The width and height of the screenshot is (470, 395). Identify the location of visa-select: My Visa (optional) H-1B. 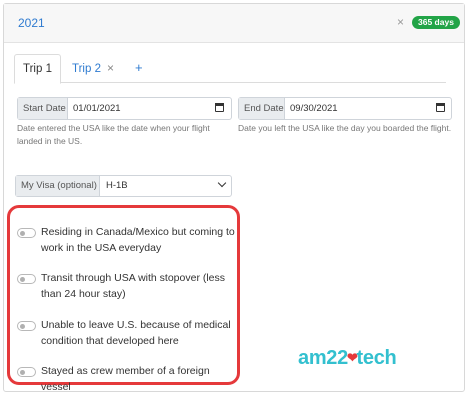
(123, 186).